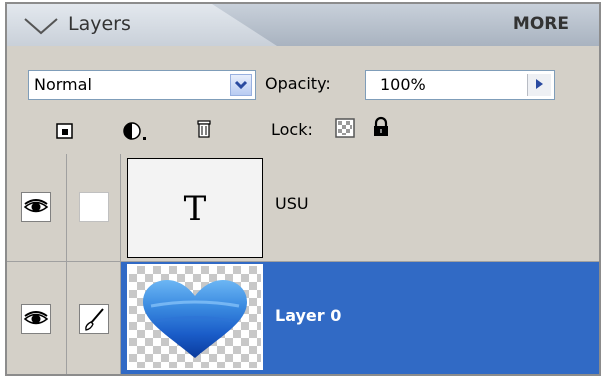 The image size is (605, 377). I want to click on chevron-down-icon, so click(241, 85).